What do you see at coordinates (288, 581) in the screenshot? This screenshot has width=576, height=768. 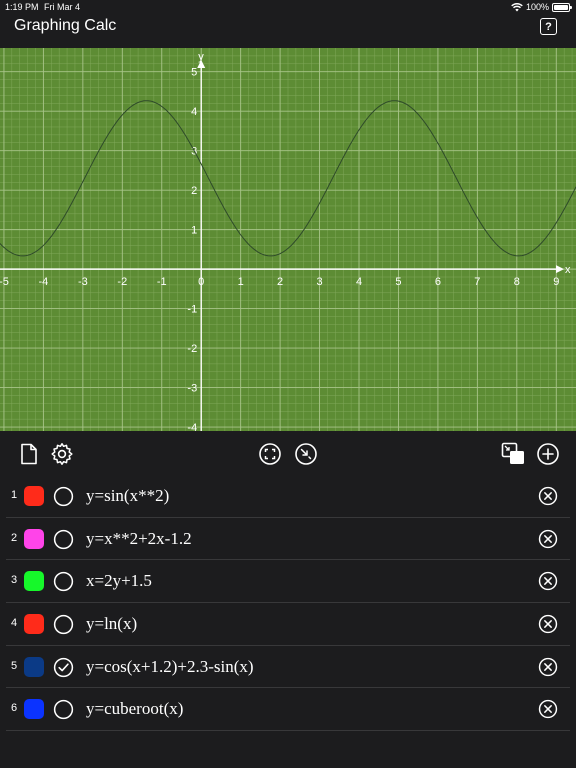 I see `equation-row: 3 x=2y+1.5` at bounding box center [288, 581].